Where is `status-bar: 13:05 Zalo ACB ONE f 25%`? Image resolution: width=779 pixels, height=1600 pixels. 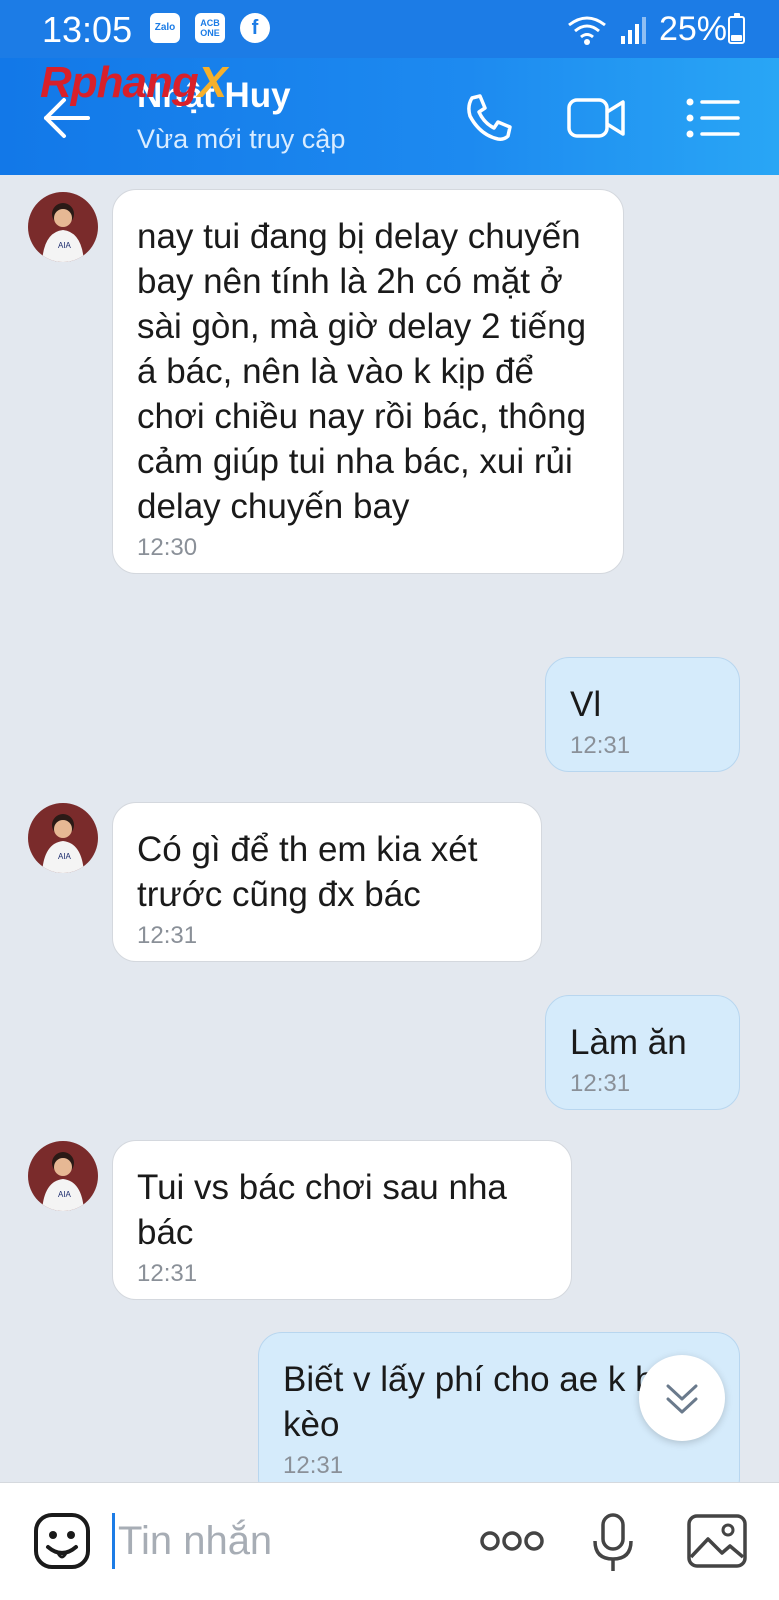 status-bar: 13:05 Zalo ACB ONE f 25% is located at coordinates (389, 29).